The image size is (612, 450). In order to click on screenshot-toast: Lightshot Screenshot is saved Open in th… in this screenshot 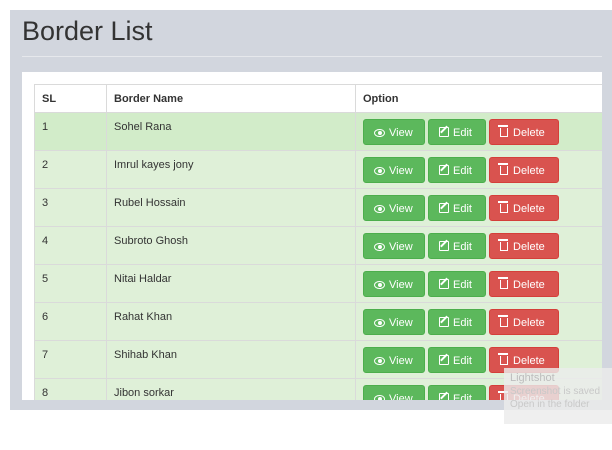, I will do `click(558, 396)`.